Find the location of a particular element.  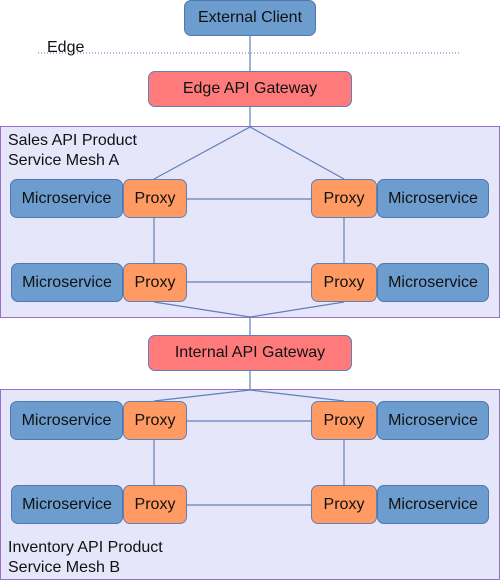

mesh-a-proxy-bottom-left: Proxy is located at coordinates (155, 282).